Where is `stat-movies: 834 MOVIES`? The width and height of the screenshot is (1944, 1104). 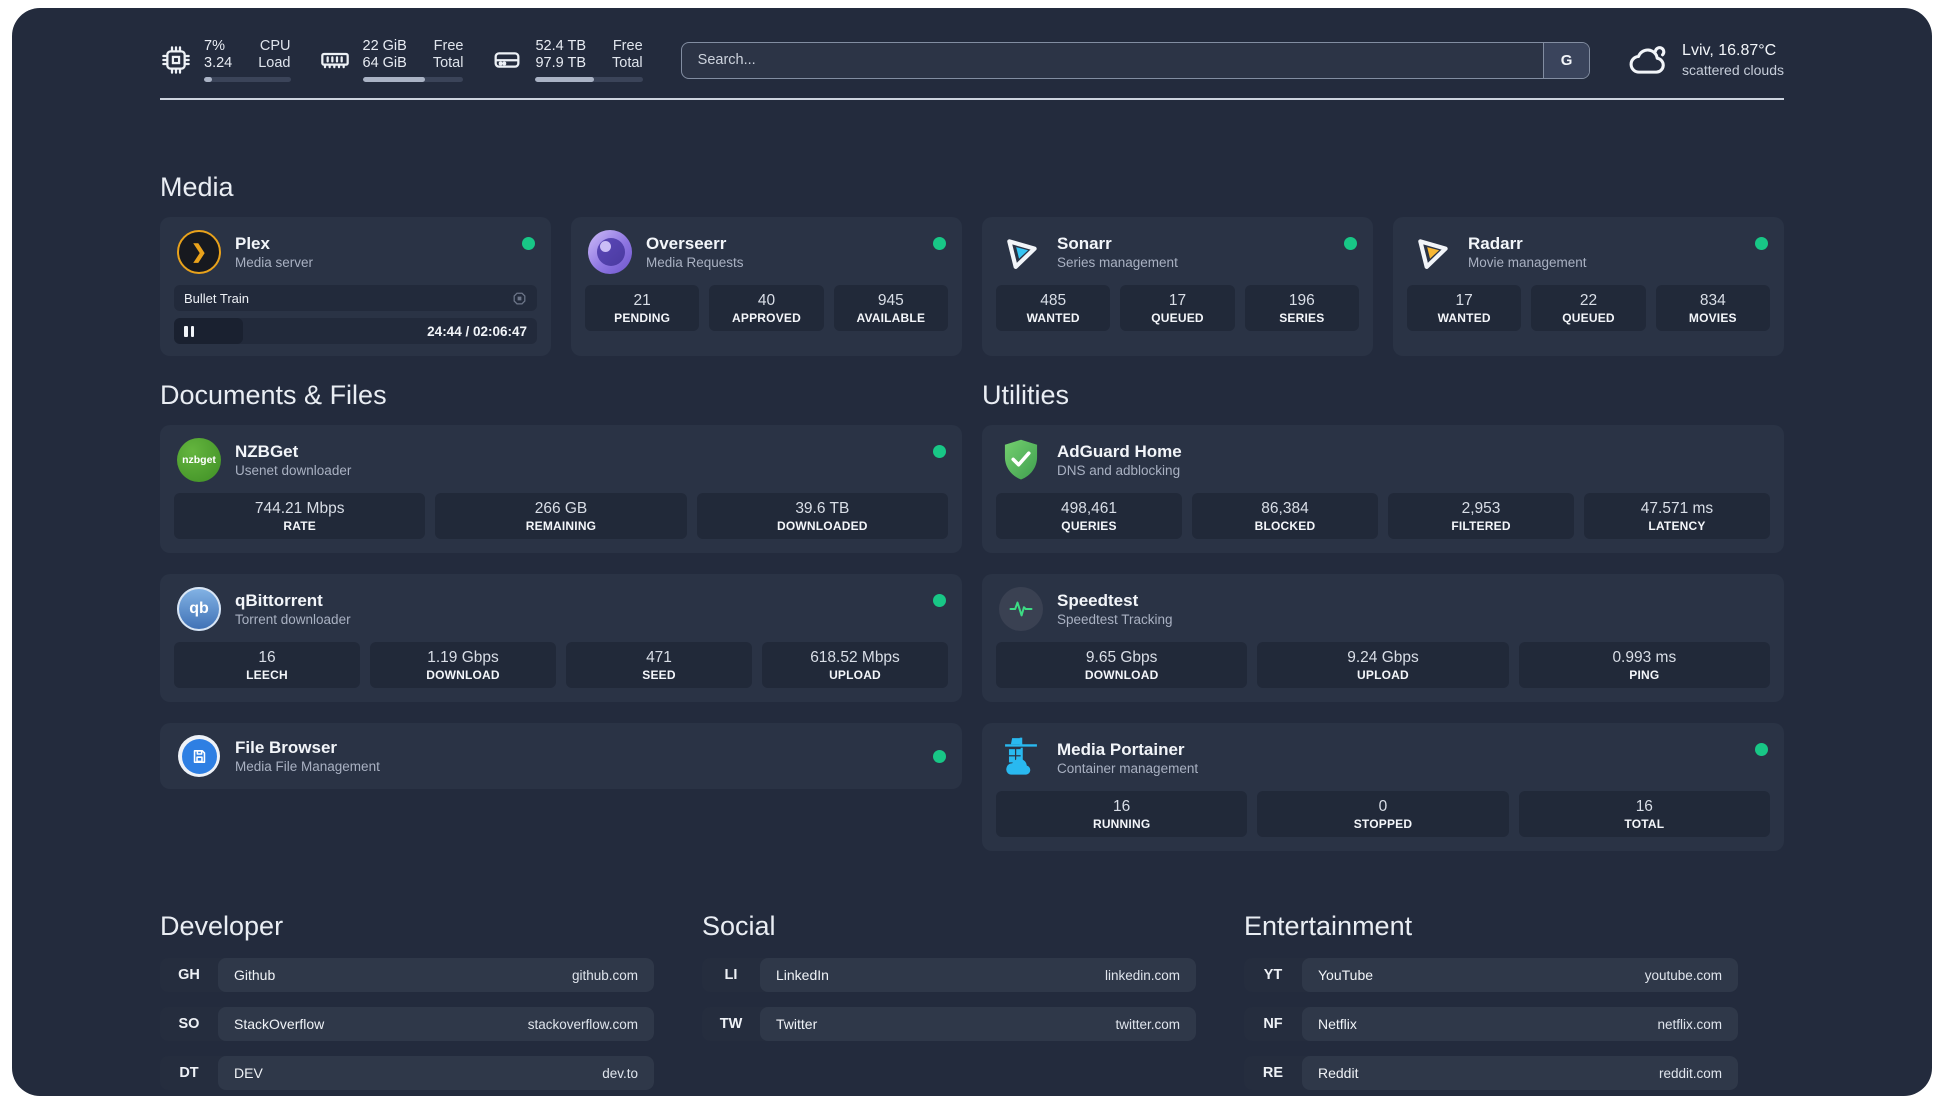
stat-movies: 834 MOVIES is located at coordinates (1712, 308).